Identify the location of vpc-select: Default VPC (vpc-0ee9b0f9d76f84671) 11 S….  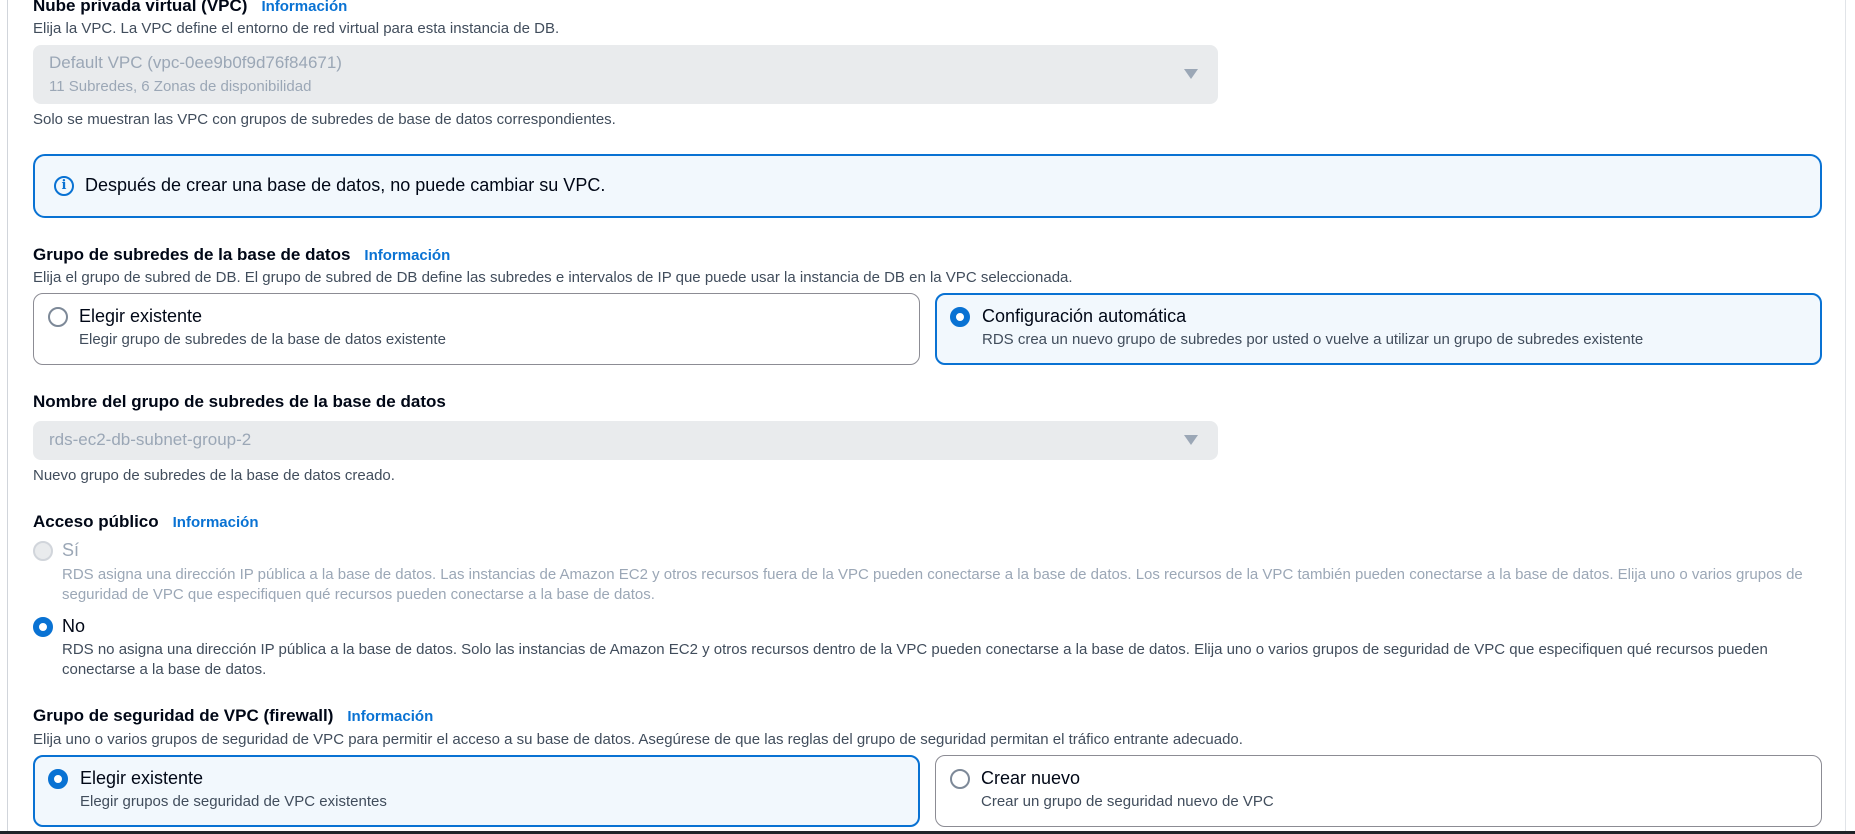
(625, 74).